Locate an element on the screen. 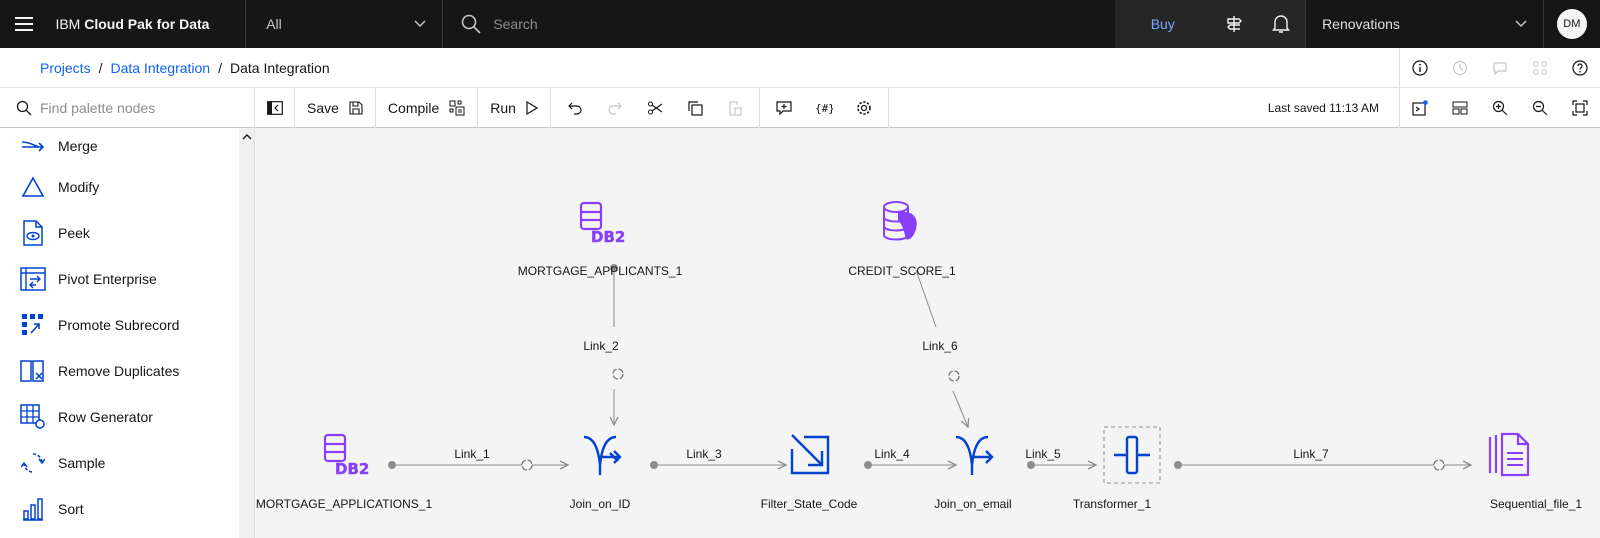 The width and height of the screenshot is (1600, 538). sequential-file-icon is located at coordinates (1509, 454).